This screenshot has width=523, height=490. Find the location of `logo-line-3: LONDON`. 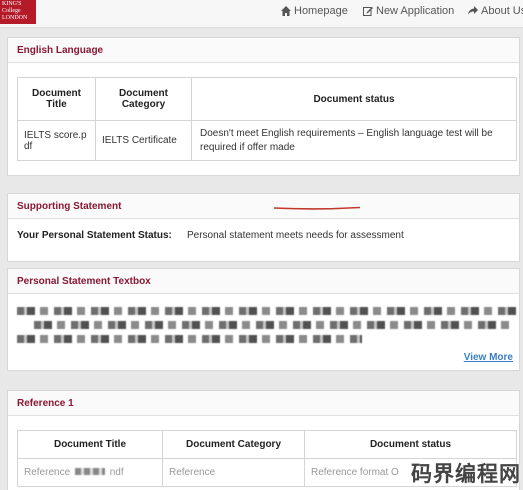

logo-line-3: LONDON is located at coordinates (15, 18).